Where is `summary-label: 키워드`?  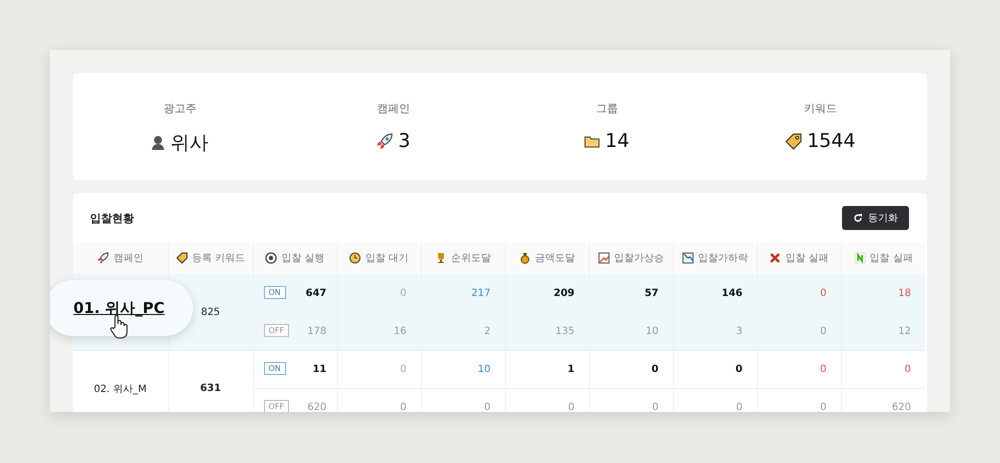
summary-label: 키워드 is located at coordinates (820, 108).